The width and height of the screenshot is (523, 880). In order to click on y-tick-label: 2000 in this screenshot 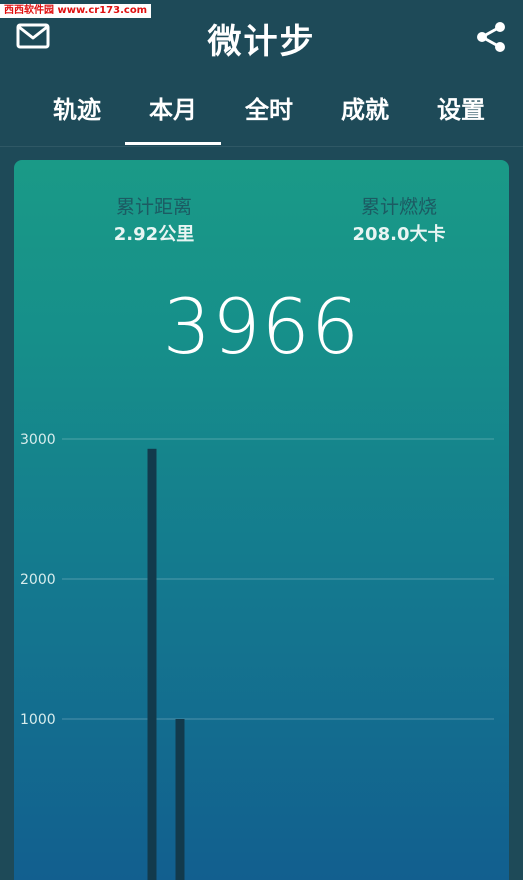, I will do `click(38, 580)`.